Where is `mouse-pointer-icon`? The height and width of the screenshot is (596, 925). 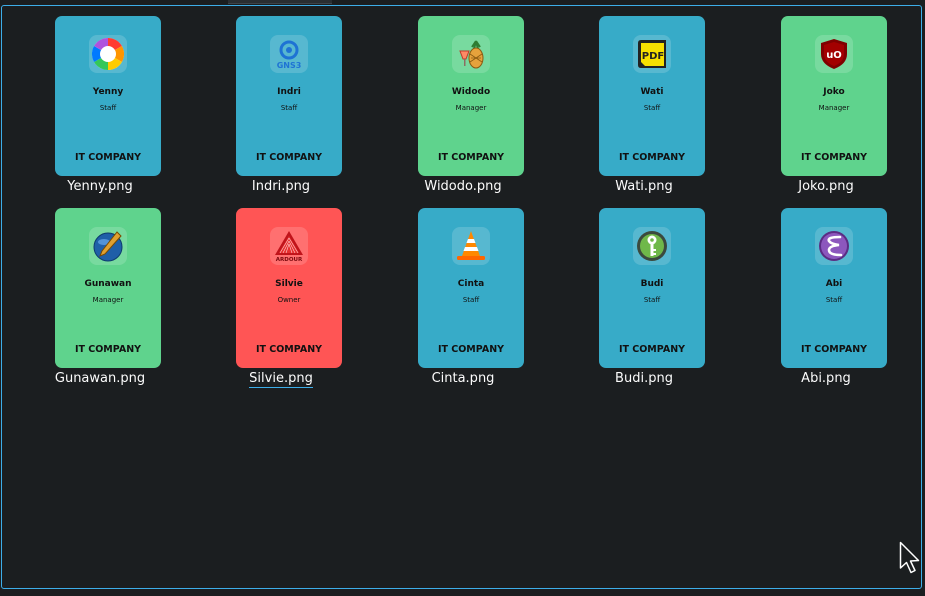 mouse-pointer-icon is located at coordinates (910, 560).